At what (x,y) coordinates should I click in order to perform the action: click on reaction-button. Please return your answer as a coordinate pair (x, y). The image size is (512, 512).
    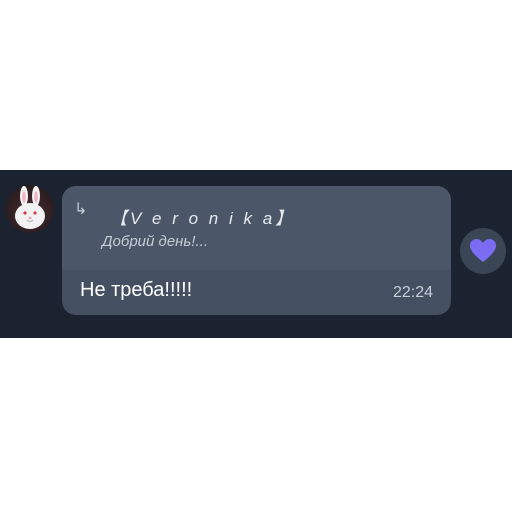
    Looking at the image, I should click on (483, 251).